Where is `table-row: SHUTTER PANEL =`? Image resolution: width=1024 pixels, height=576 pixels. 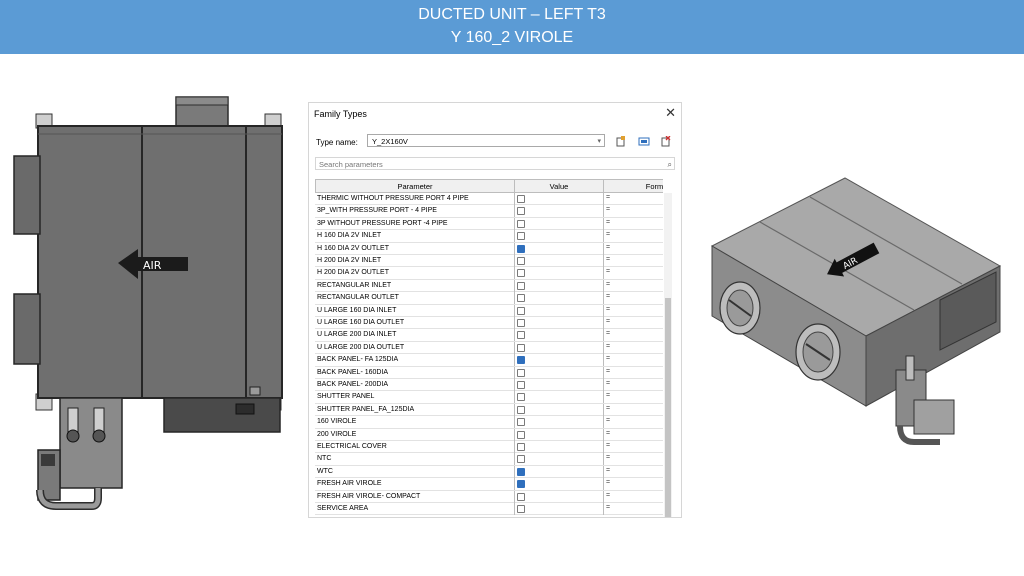
table-row: SHUTTER PANEL = is located at coordinates (489, 397).